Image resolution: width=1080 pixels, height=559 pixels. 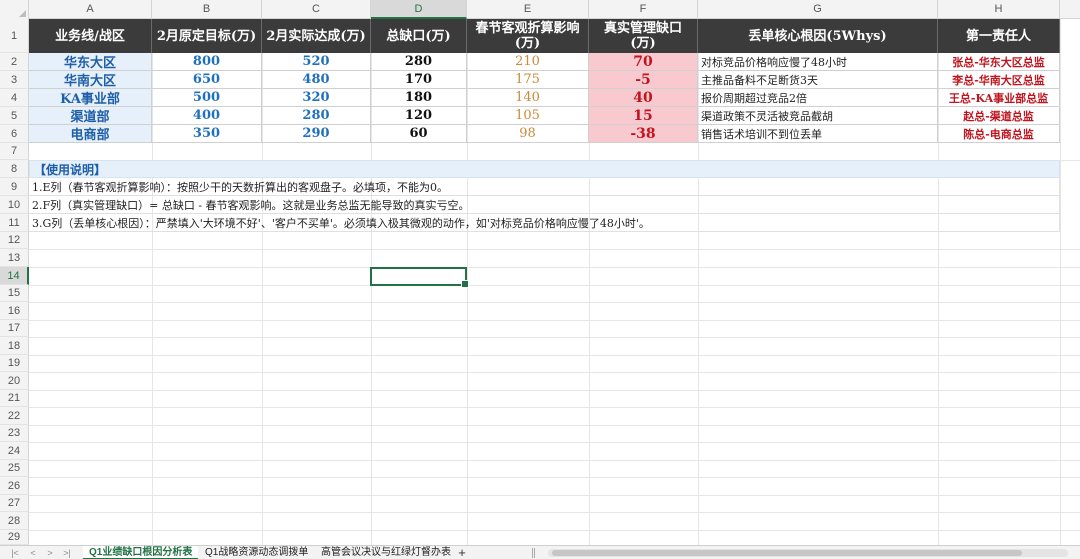 I want to click on header-cell-real-gap: 真实管理缺口(万), so click(x=643, y=36).